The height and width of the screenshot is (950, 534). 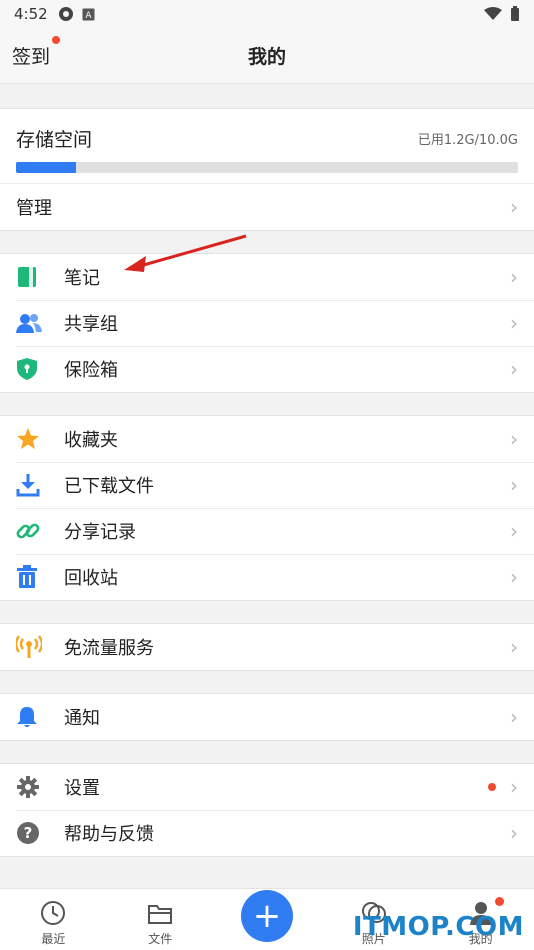 I want to click on menu-label-favorites: 收藏夹, so click(x=91, y=440).